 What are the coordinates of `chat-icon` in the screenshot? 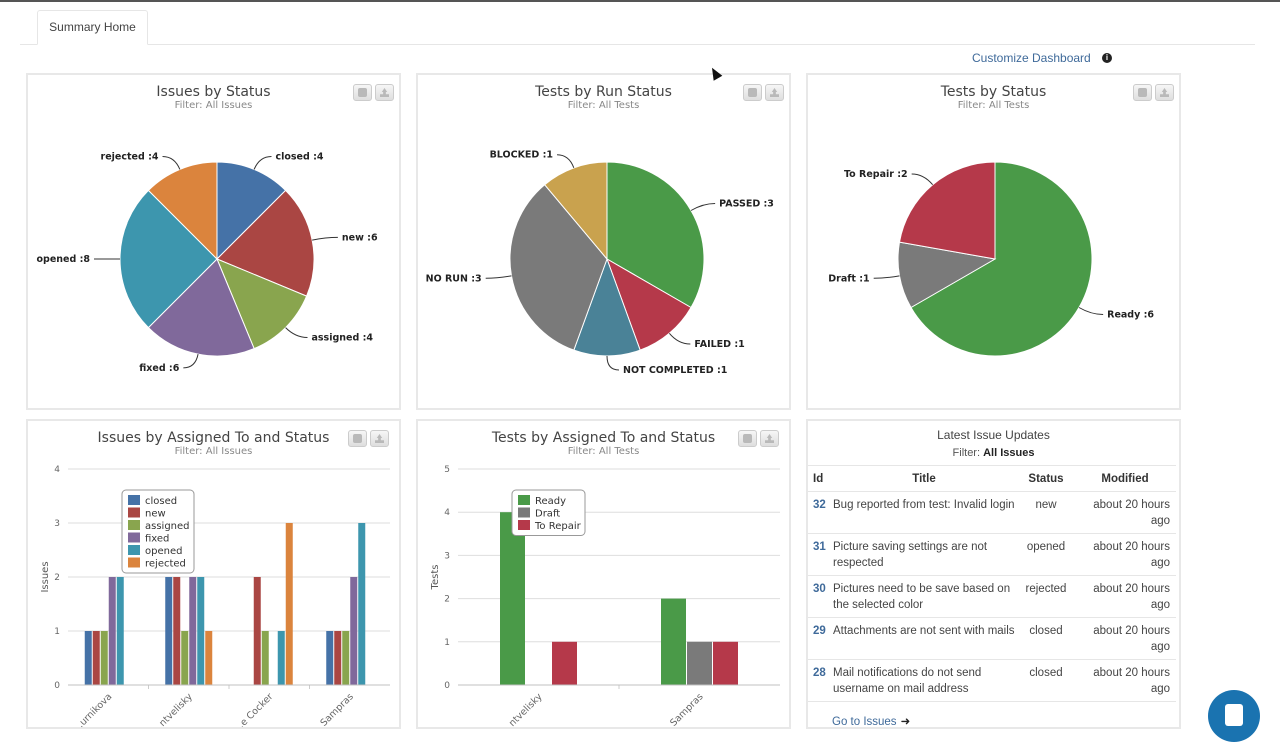 It's located at (1234, 715).